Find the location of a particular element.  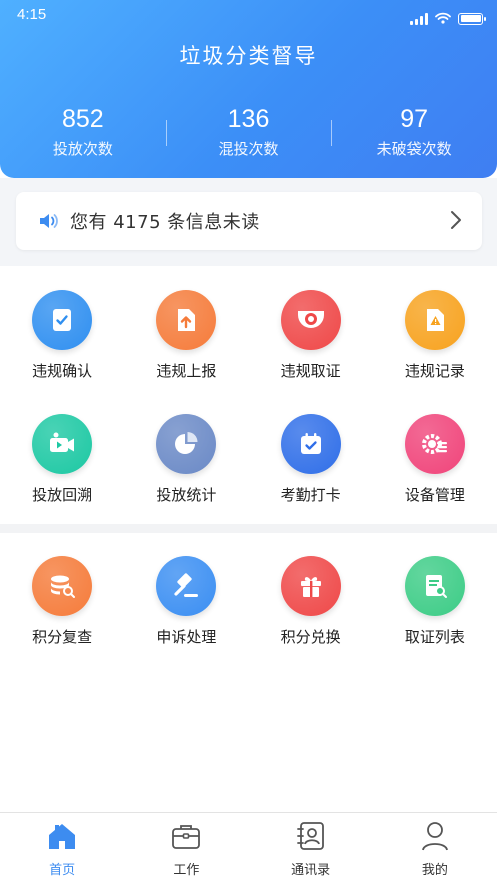

page-title: 垃圾分类督导 is located at coordinates (248, 56).